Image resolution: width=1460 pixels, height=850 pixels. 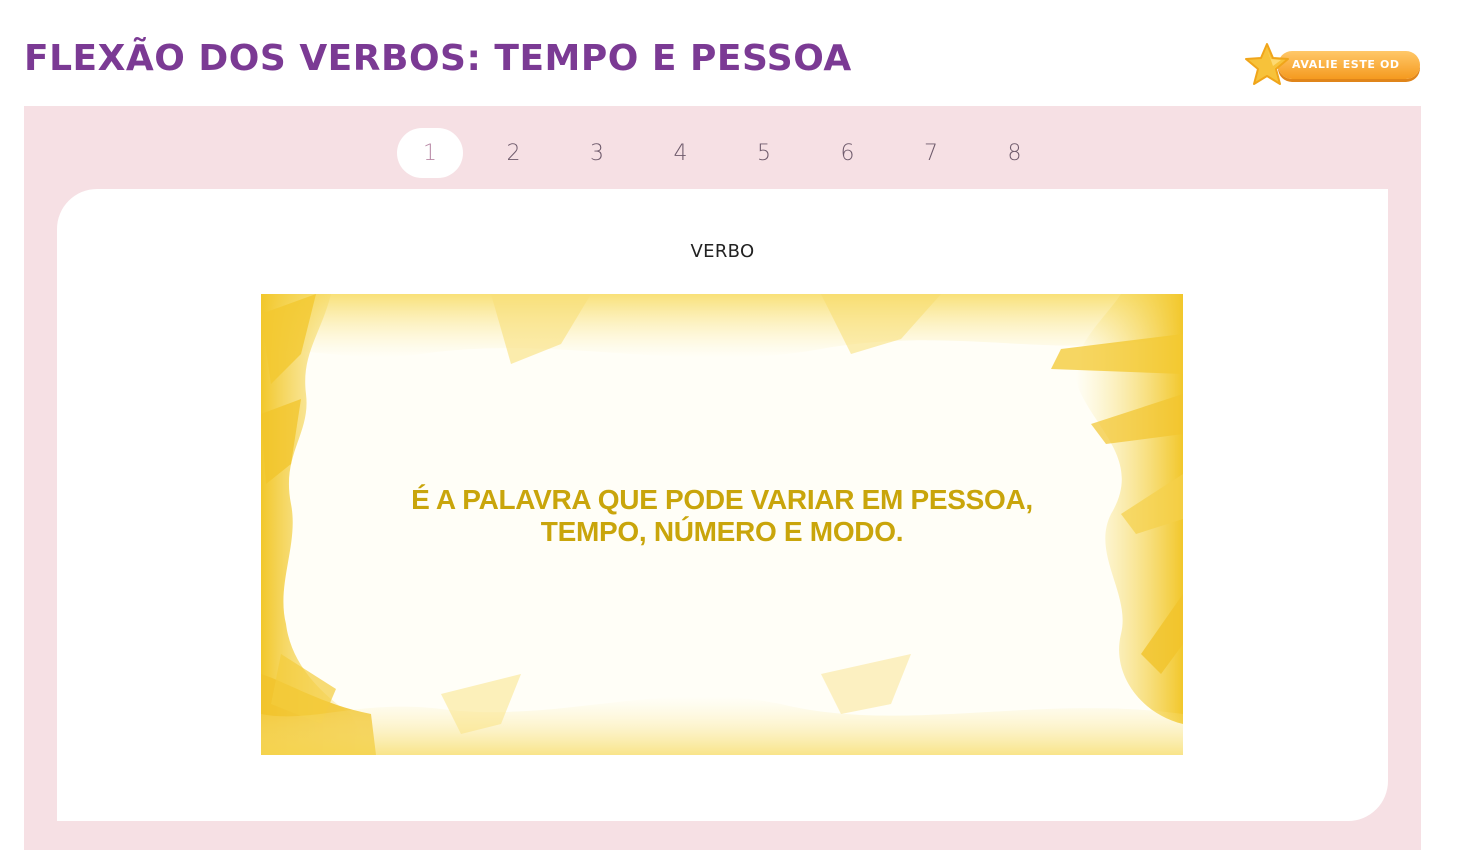 What do you see at coordinates (681, 153) in the screenshot?
I see `page-4-button: 4` at bounding box center [681, 153].